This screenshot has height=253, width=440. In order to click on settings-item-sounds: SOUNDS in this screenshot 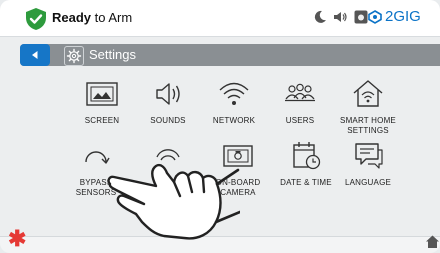, I will do `click(168, 102)`.